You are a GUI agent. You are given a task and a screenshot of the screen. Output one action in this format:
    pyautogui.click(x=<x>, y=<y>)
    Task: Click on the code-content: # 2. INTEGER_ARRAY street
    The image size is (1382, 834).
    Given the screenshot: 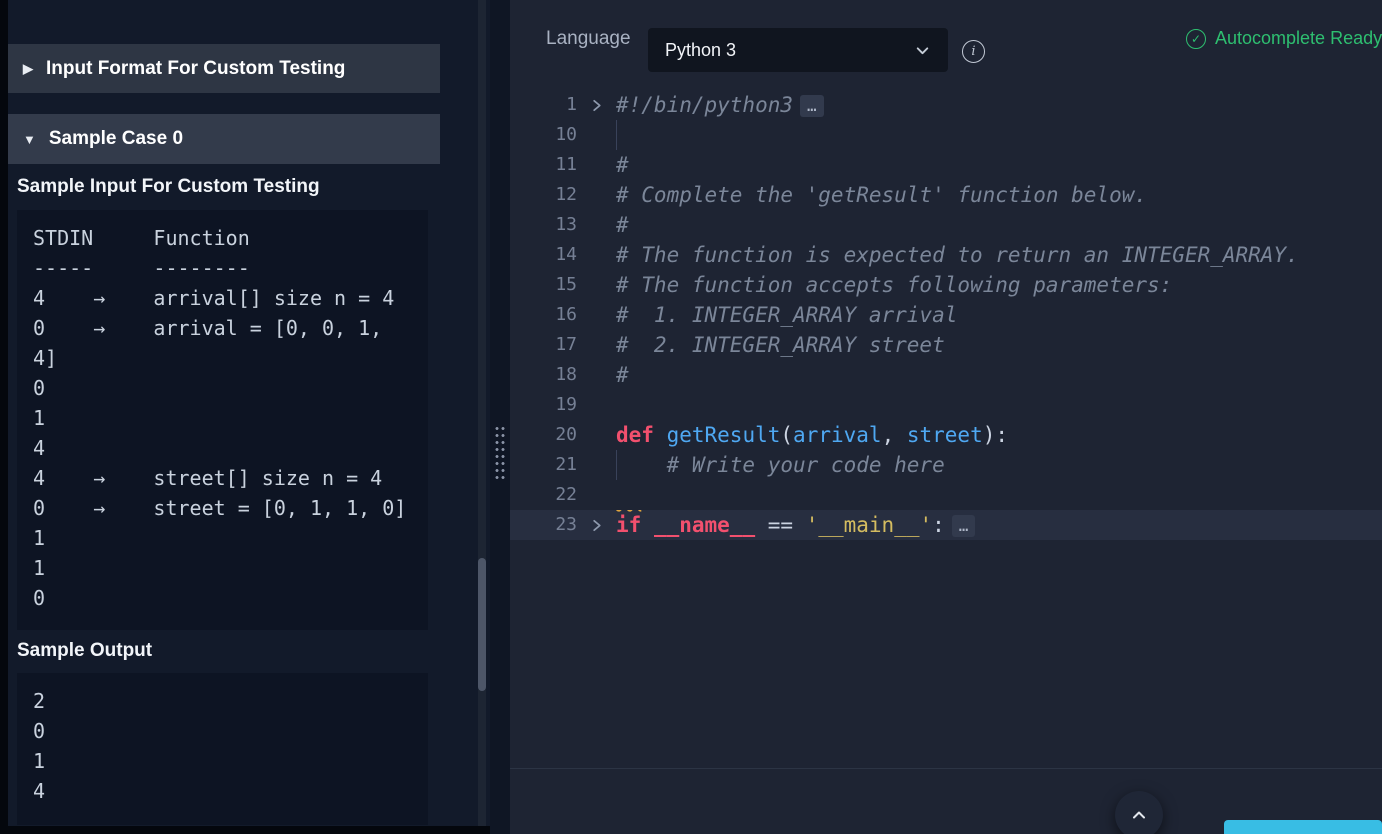 What is the action you would take?
    pyautogui.click(x=999, y=345)
    